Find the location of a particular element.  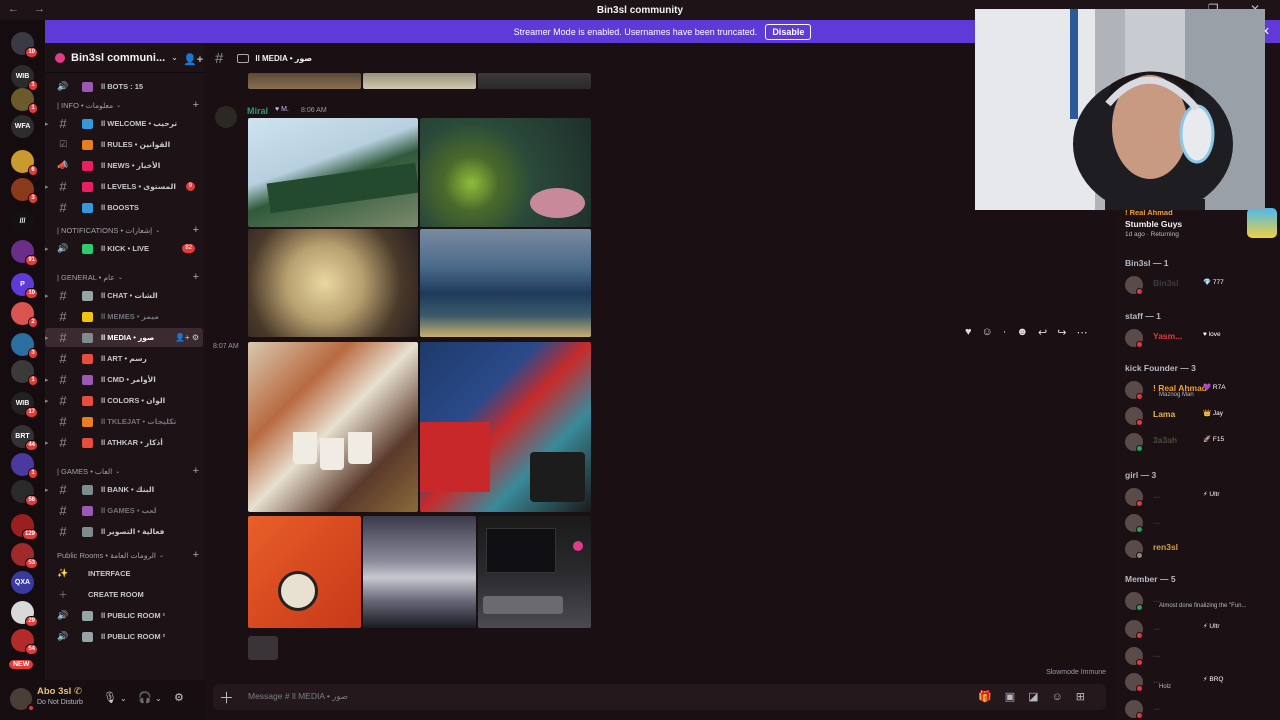

server-icon: 10 is located at coordinates (24, 45).